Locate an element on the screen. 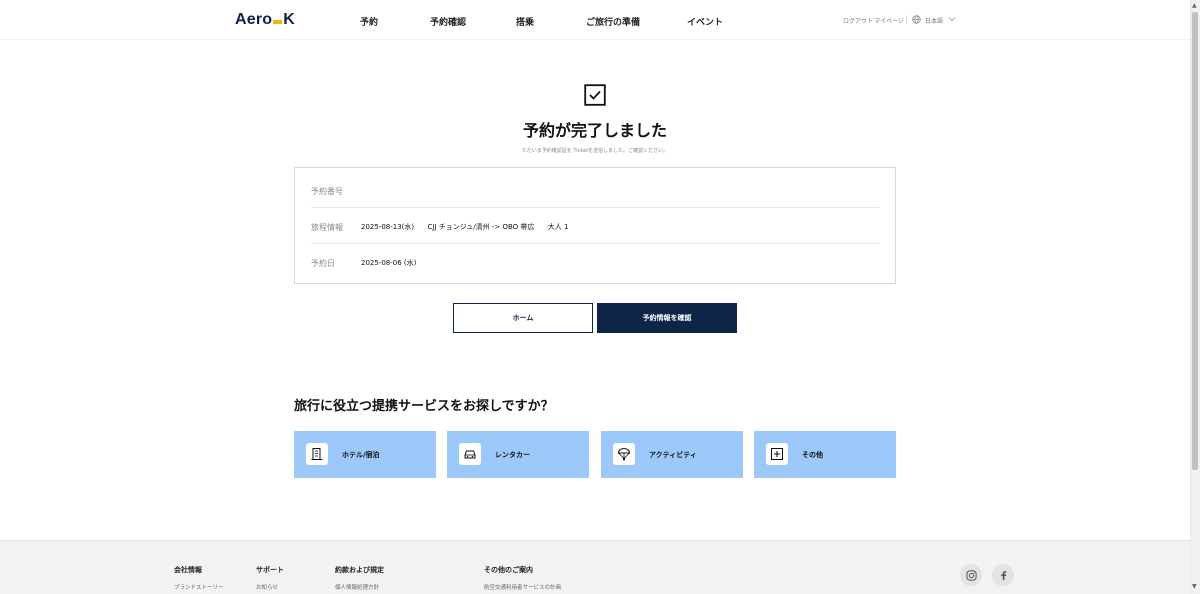 The width and height of the screenshot is (1200, 594). footer-link-privacy: 個人情報処理方針 is located at coordinates (357, 587).